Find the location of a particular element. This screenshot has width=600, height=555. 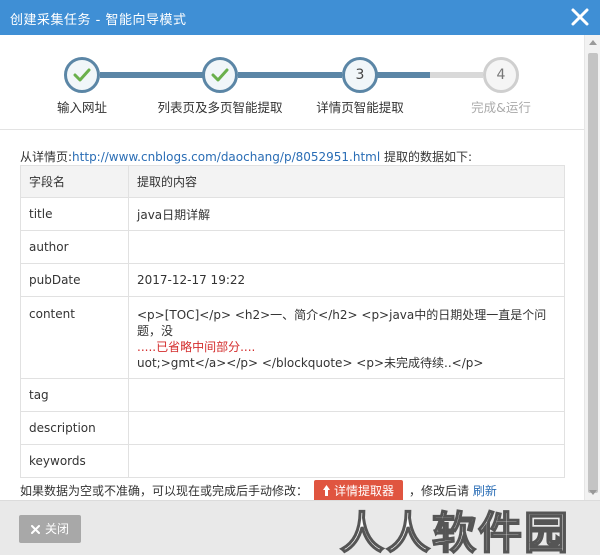

step-2-node is located at coordinates (220, 75).